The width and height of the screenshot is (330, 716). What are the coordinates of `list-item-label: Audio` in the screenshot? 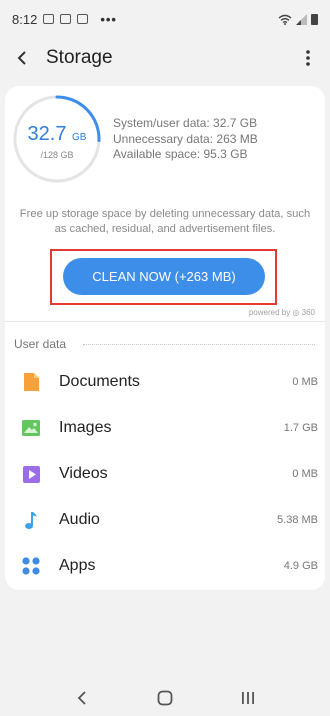 It's located at (79, 519).